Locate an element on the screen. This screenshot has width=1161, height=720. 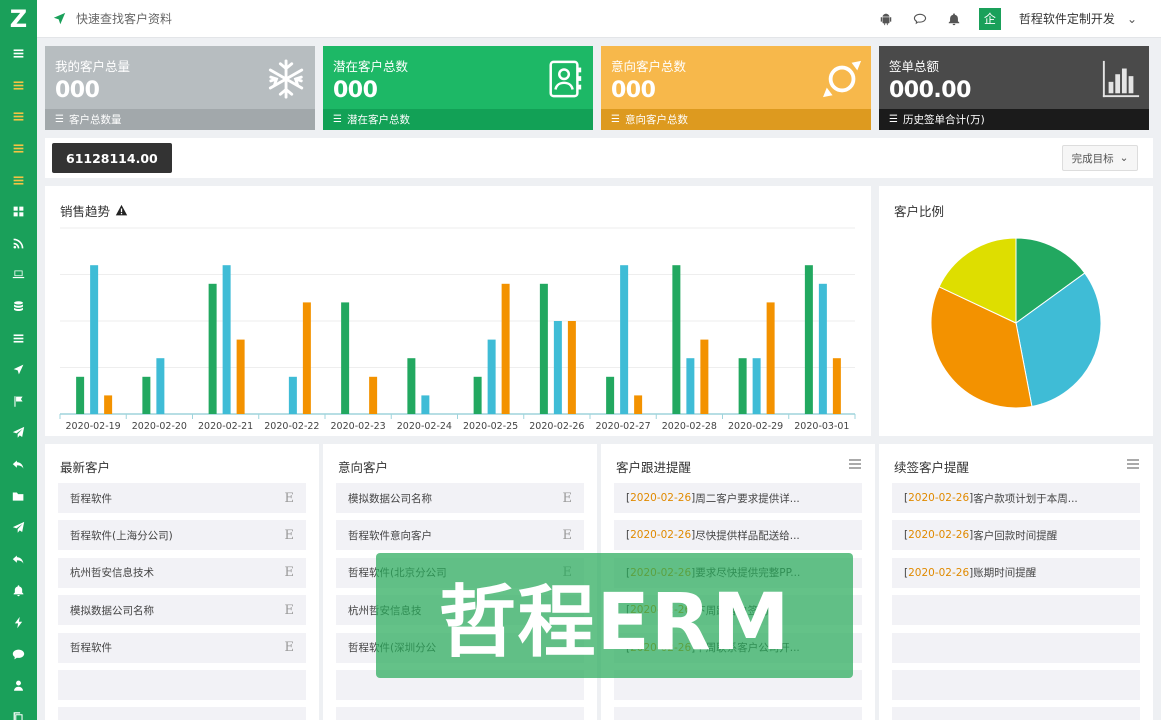
stat-card-3: 意向客户总数 000 ☰ 意向客户总数 is located at coordinates (736, 88).